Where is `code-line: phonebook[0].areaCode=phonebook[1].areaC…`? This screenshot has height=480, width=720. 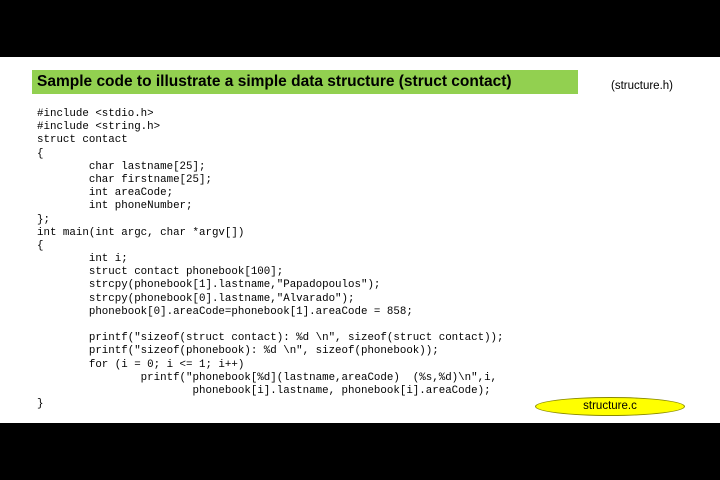 code-line: phonebook[0].areaCode=phonebook[1].areaC… is located at coordinates (225, 311).